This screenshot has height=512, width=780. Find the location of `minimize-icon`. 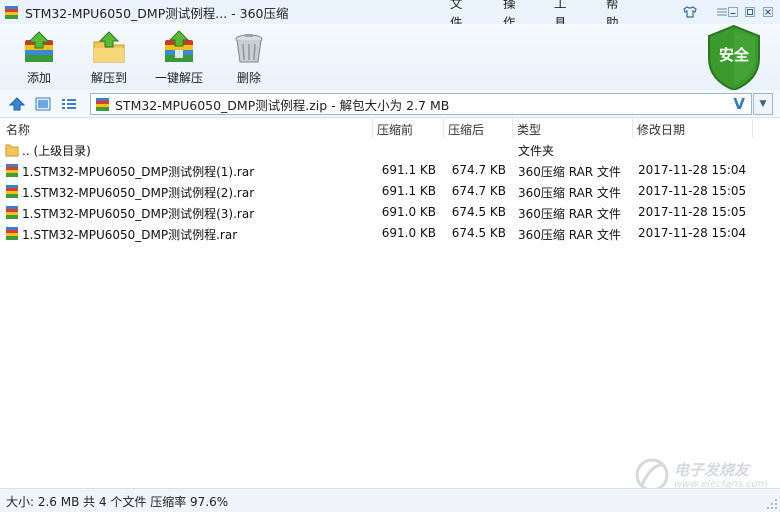

minimize-icon is located at coordinates (733, 12).